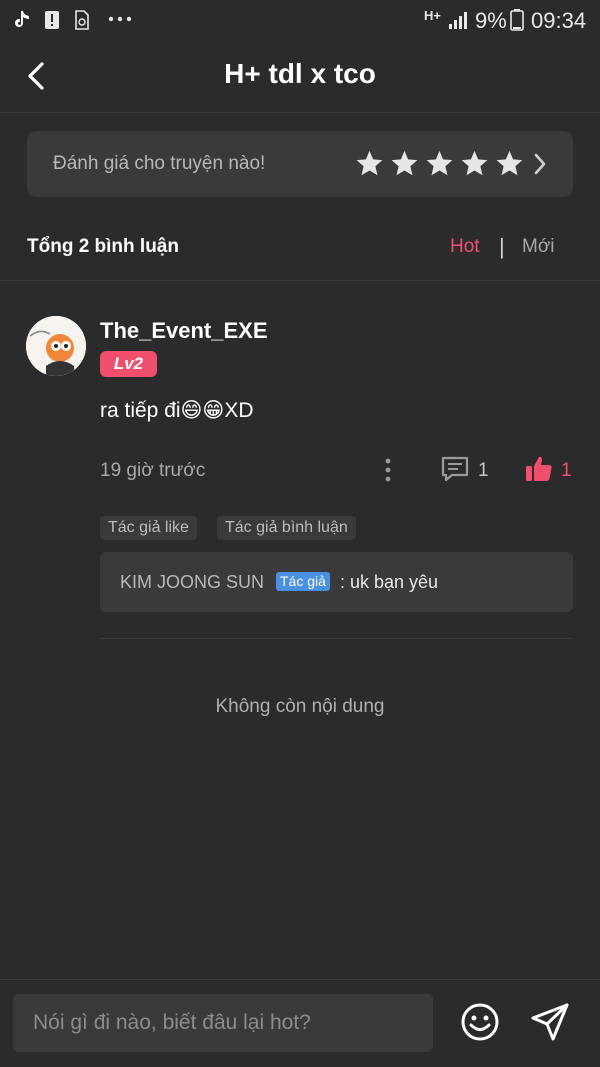  What do you see at coordinates (465, 247) in the screenshot?
I see `sort-hot-tab: Hot` at bounding box center [465, 247].